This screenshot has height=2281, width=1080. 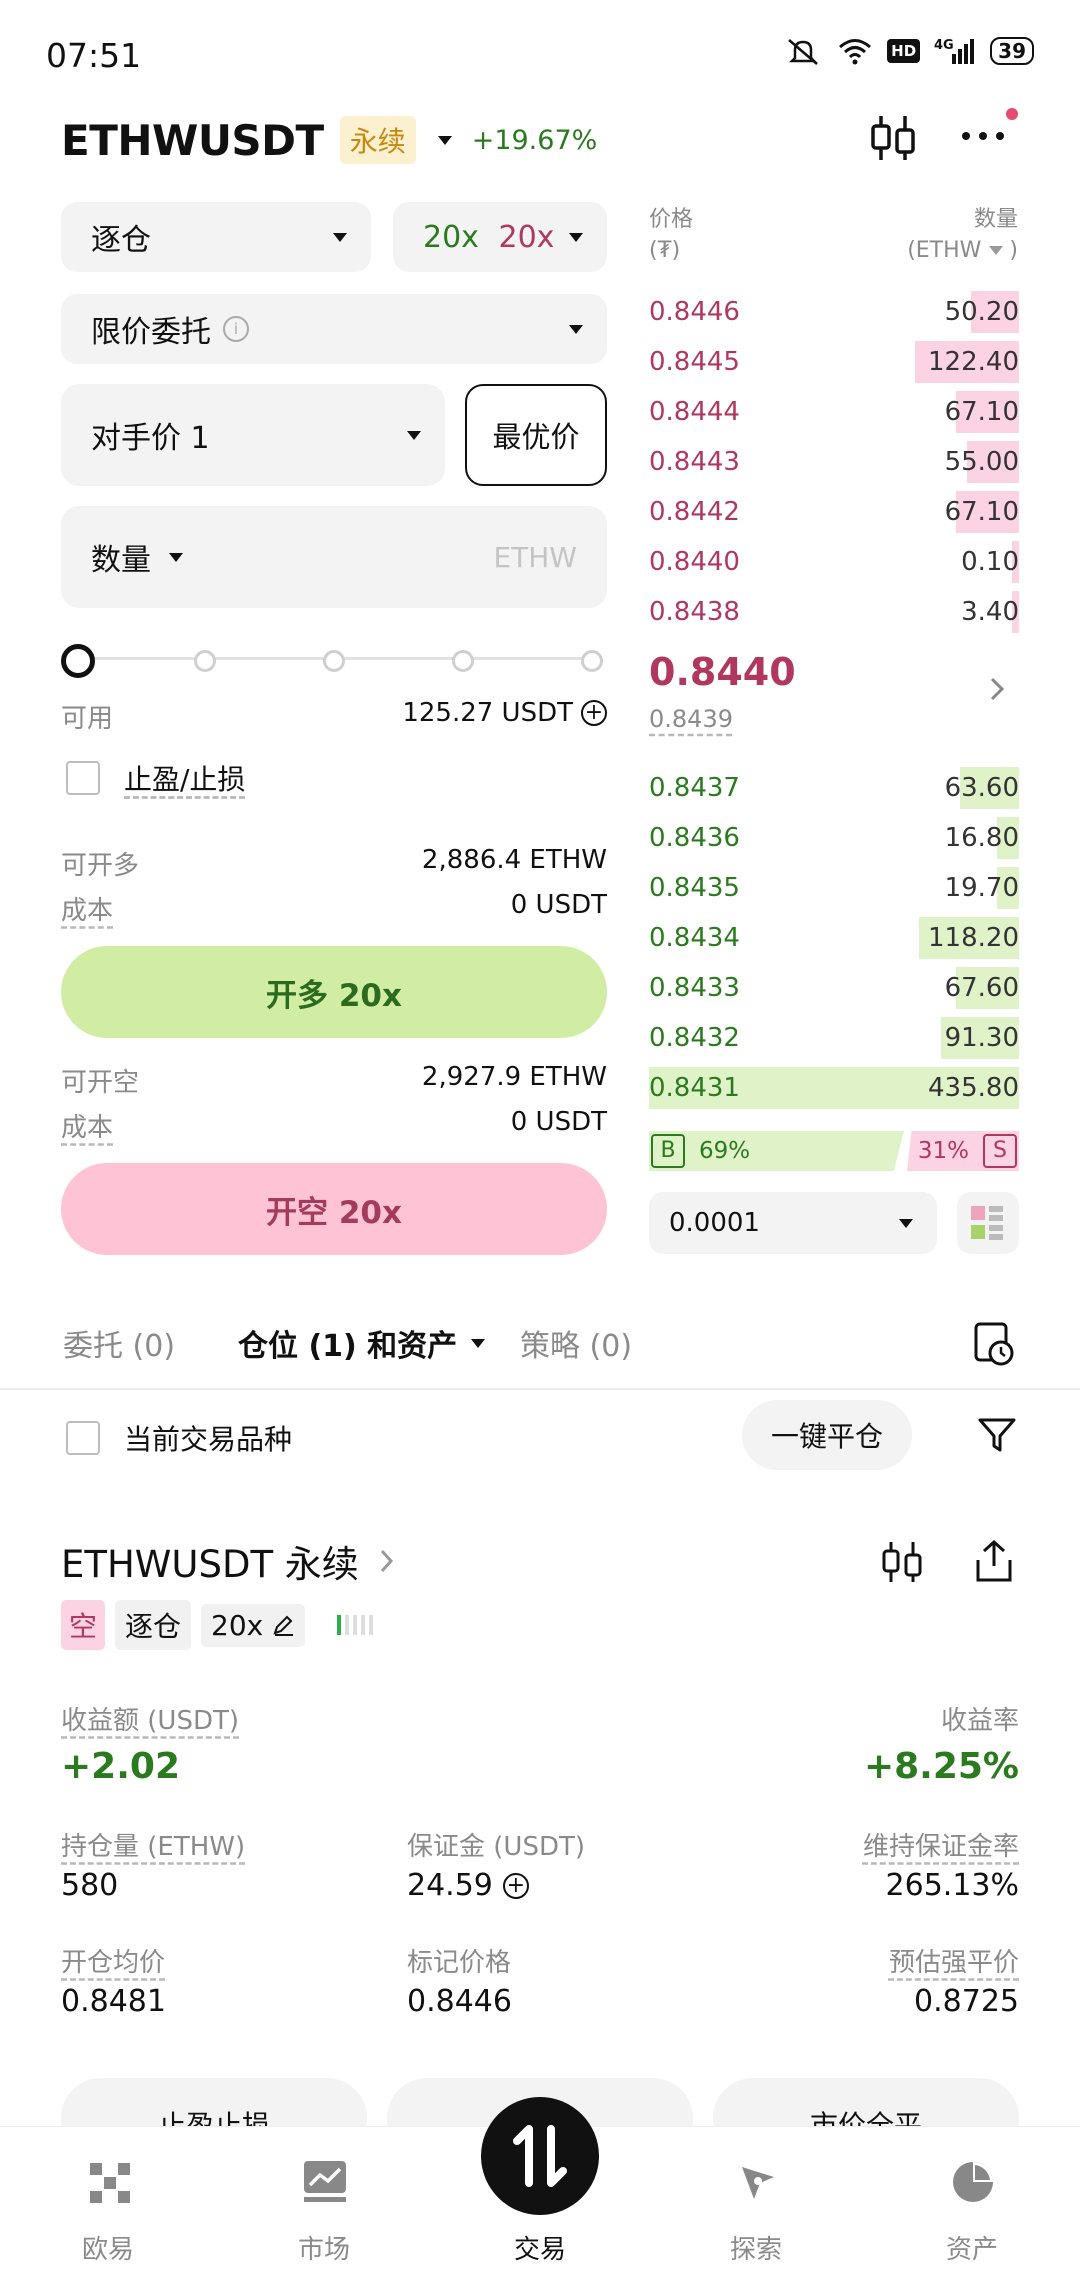 What do you see at coordinates (971, 2250) in the screenshot?
I see `nav-label: 资产` at bounding box center [971, 2250].